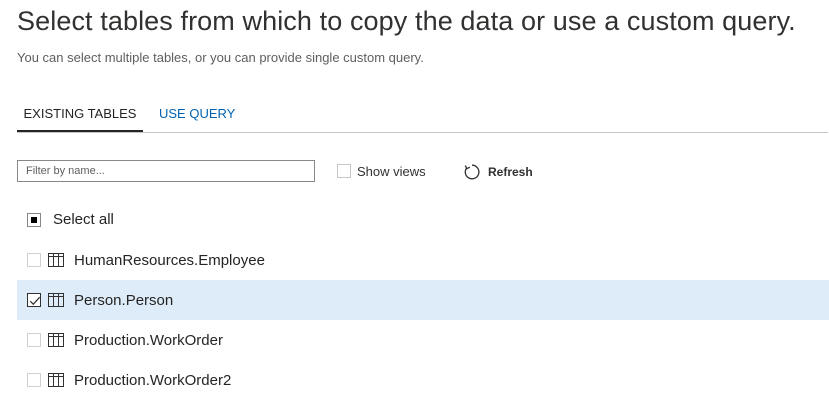 The width and height of the screenshot is (829, 404). I want to click on show-views-label: Show views, so click(391, 171).